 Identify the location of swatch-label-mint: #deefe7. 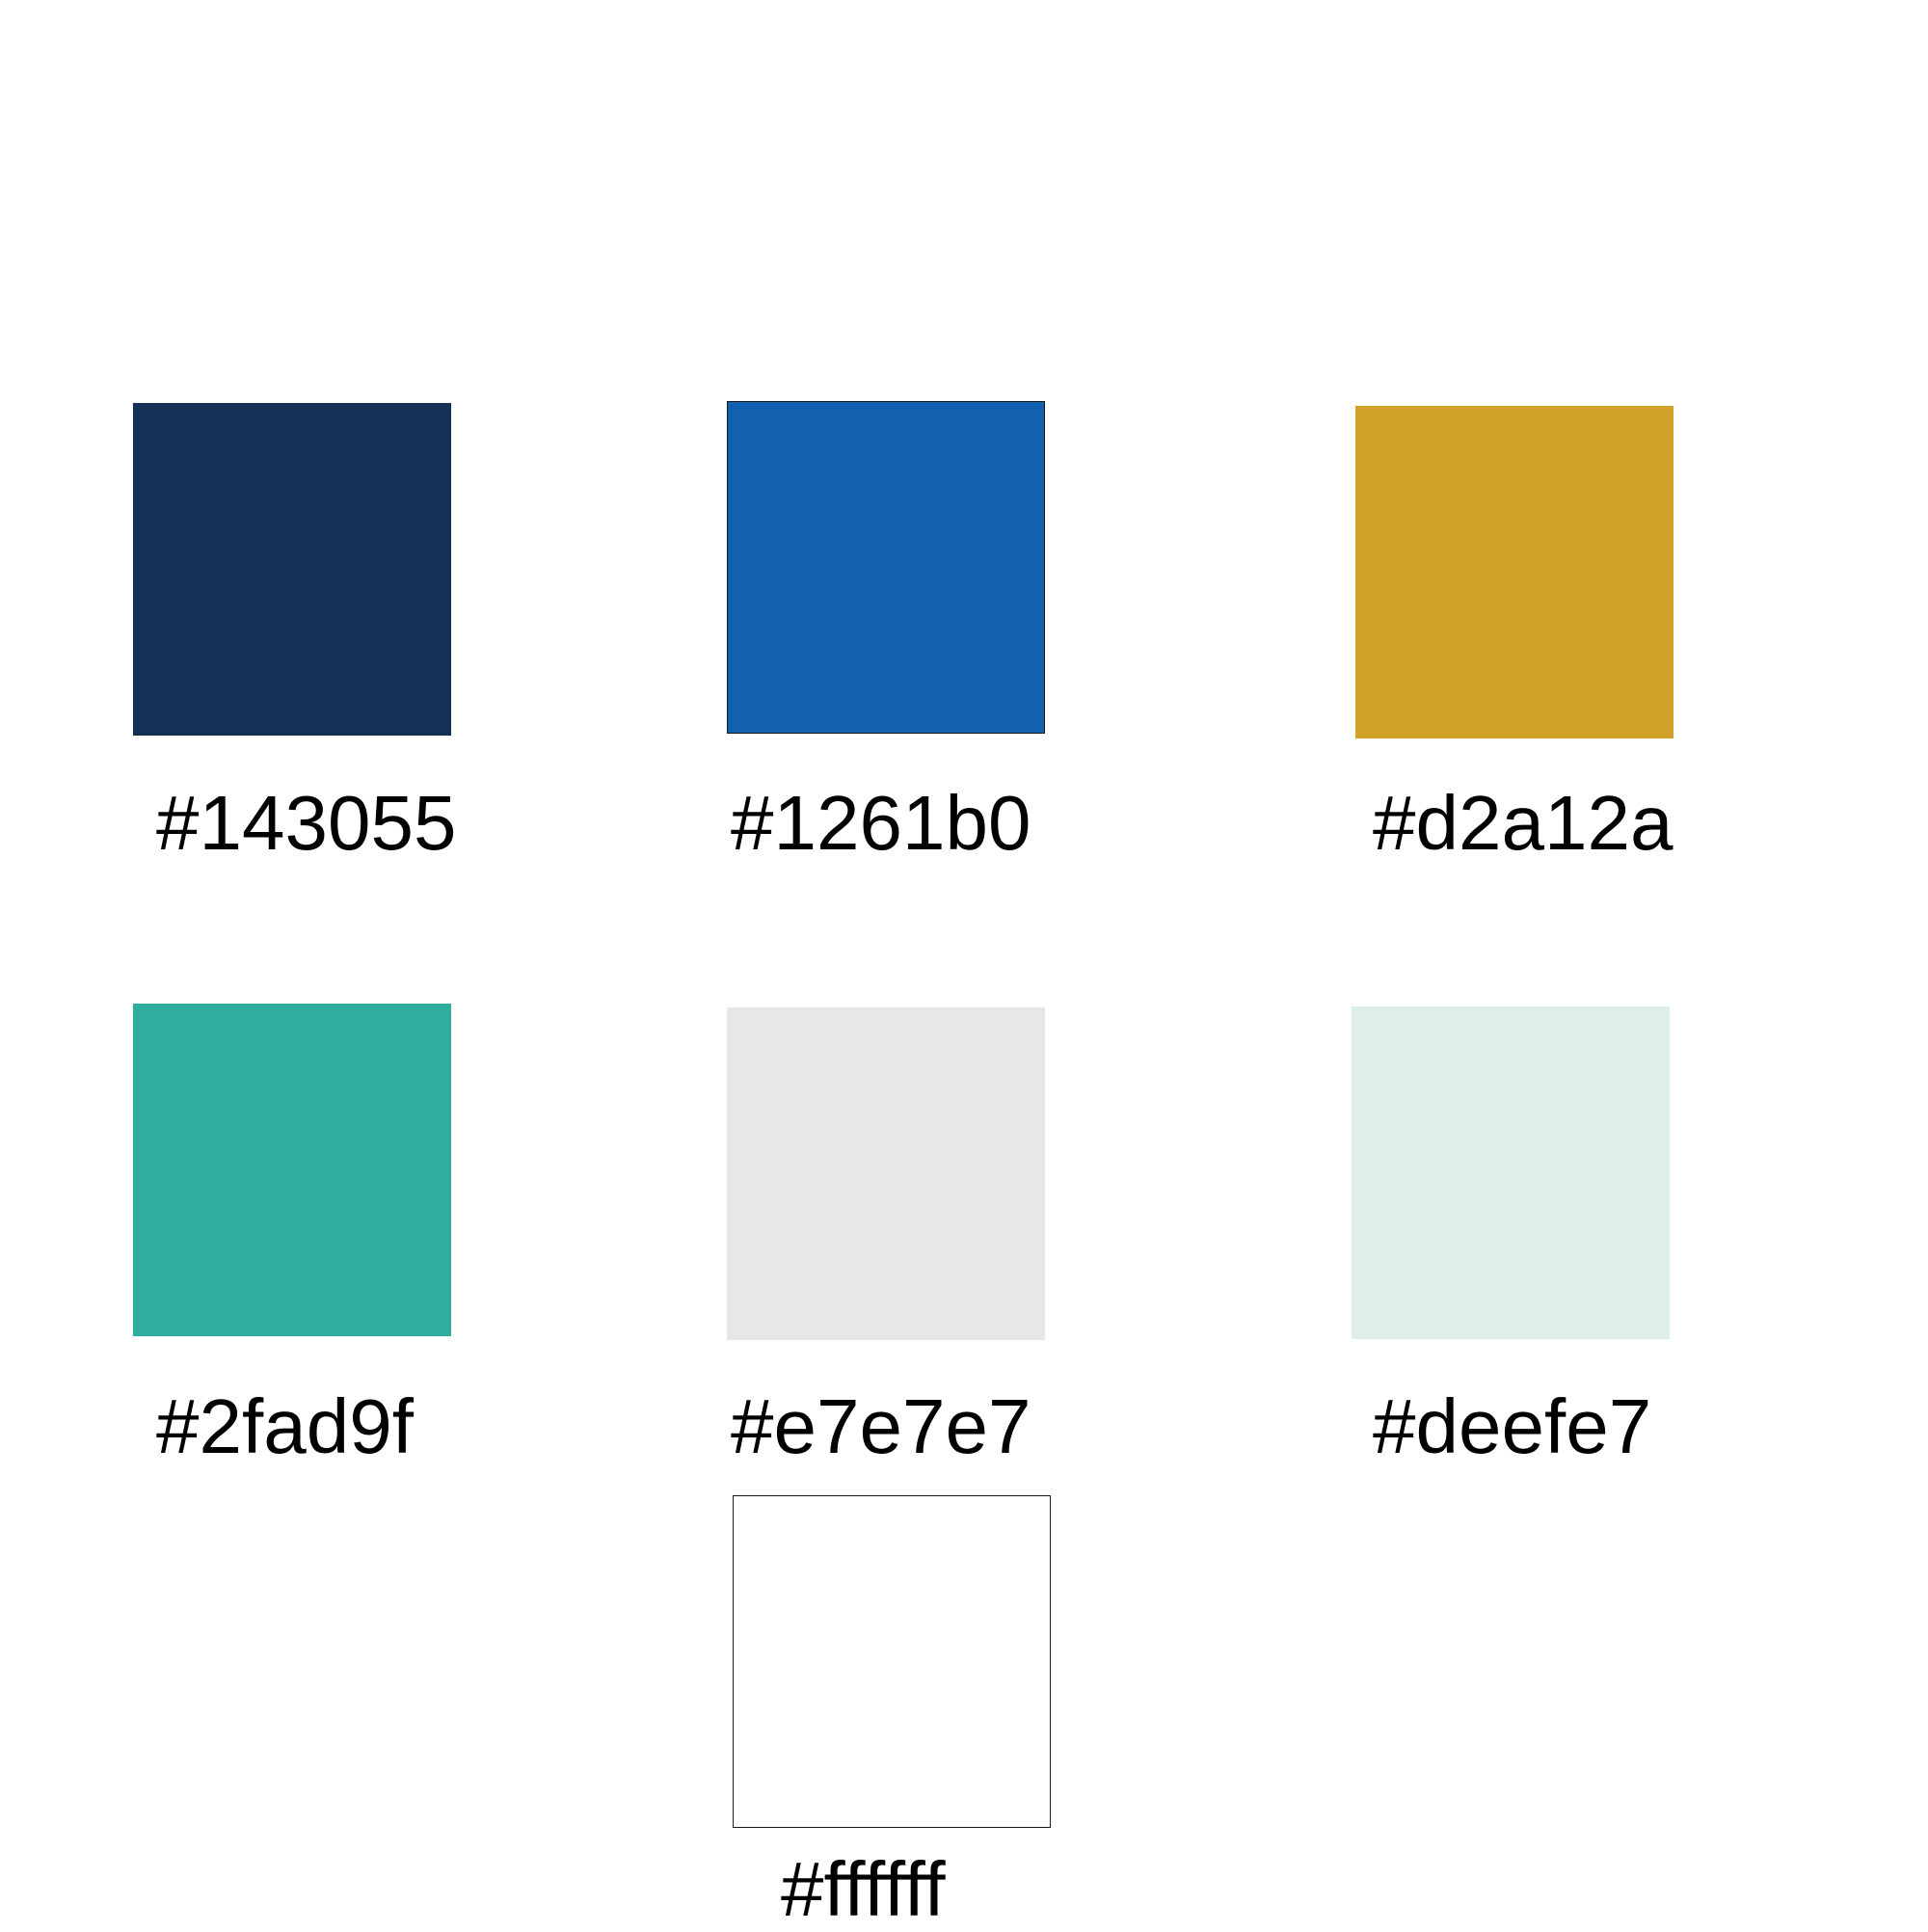
(1513, 1426).